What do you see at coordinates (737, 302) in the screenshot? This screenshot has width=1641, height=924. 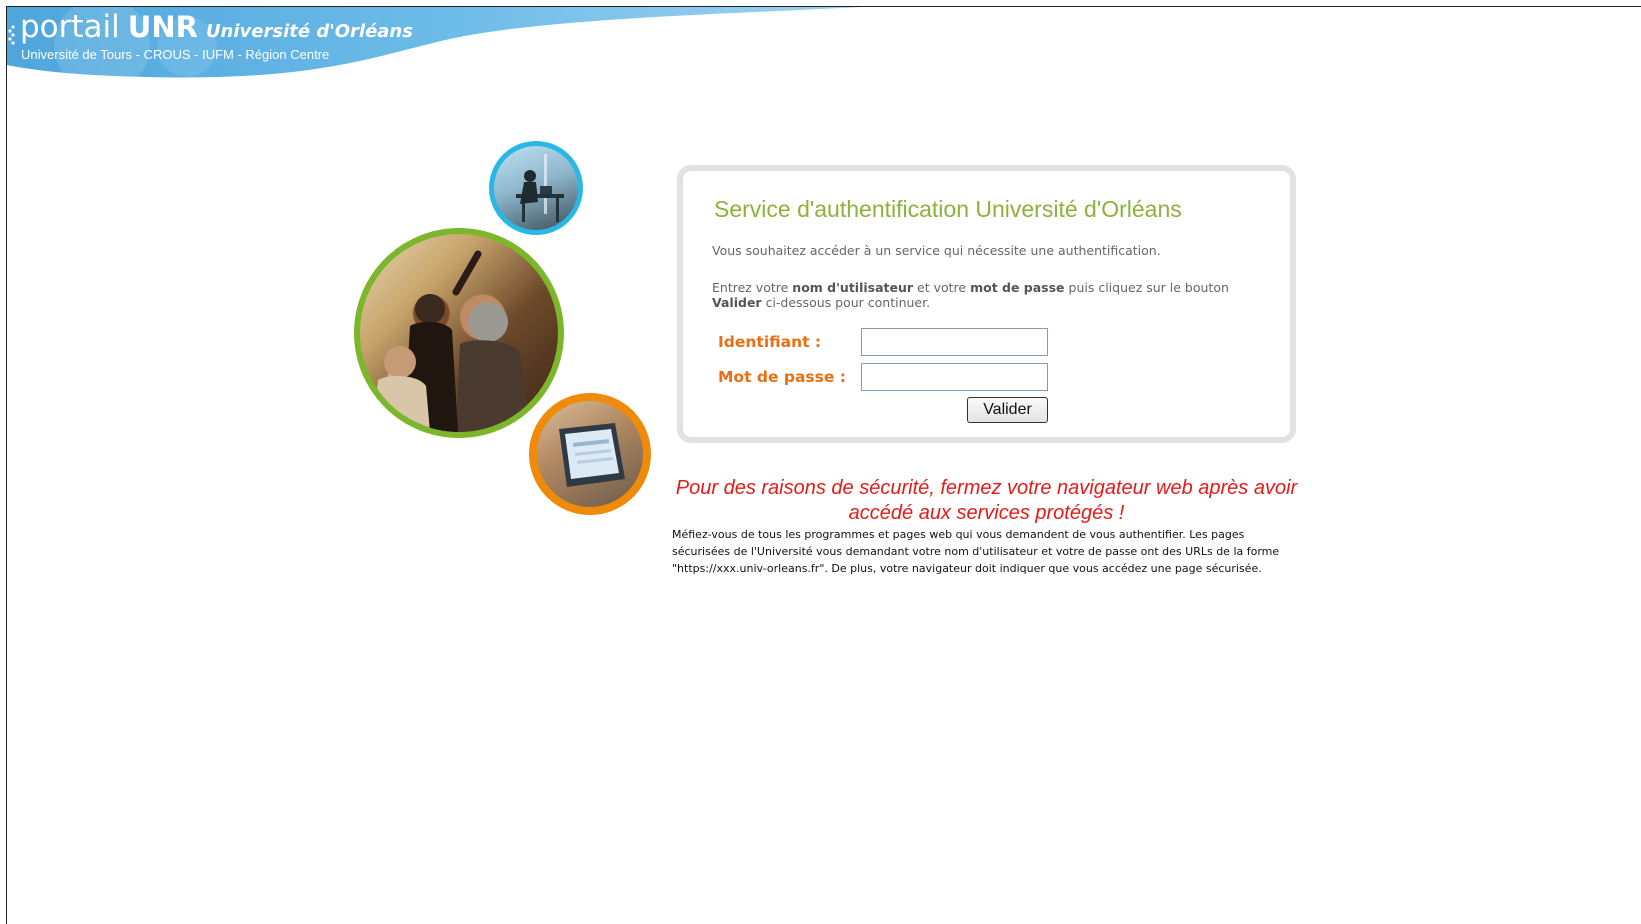 I see `instructions-bold-validate: Valider` at bounding box center [737, 302].